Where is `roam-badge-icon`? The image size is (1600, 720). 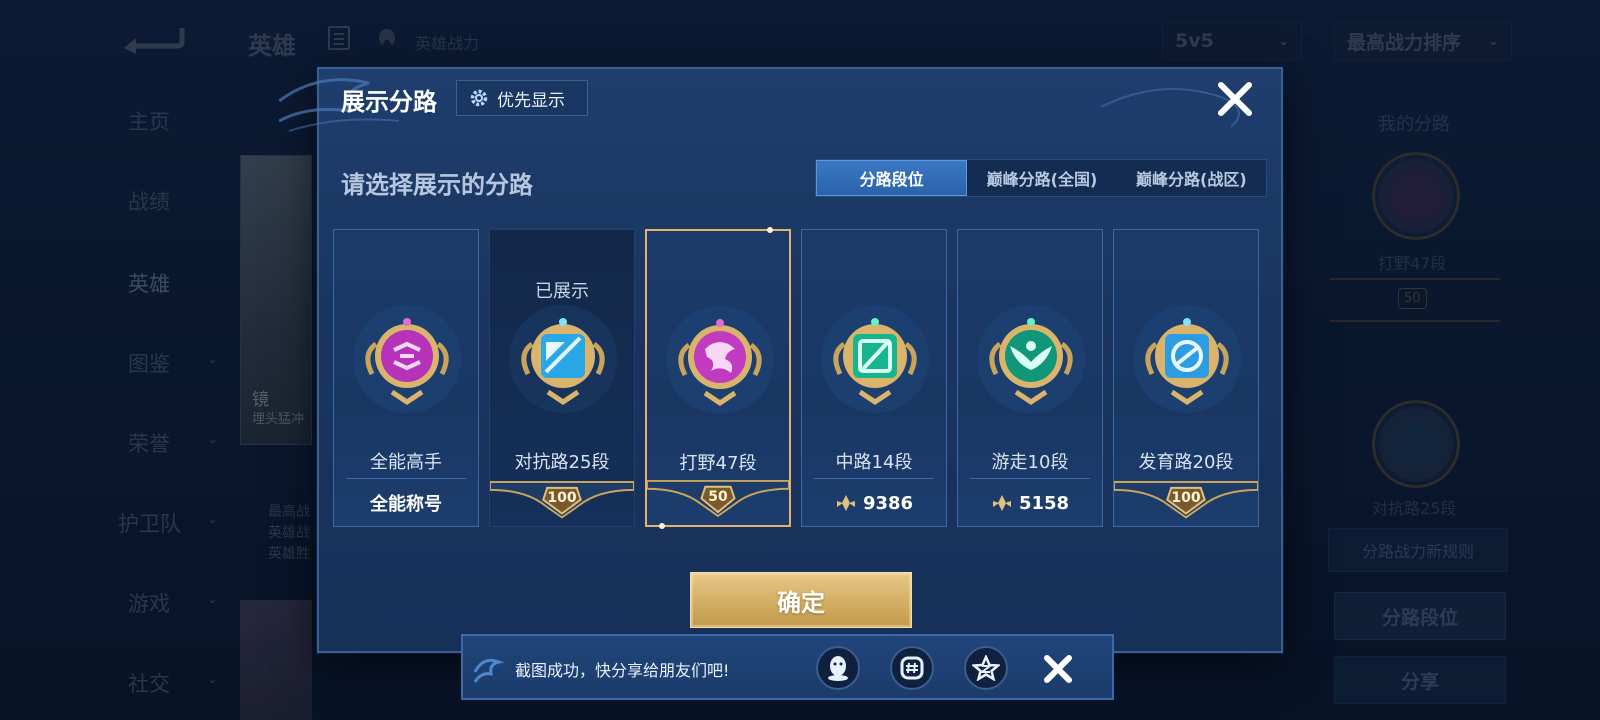 roam-badge-icon is located at coordinates (1031, 359).